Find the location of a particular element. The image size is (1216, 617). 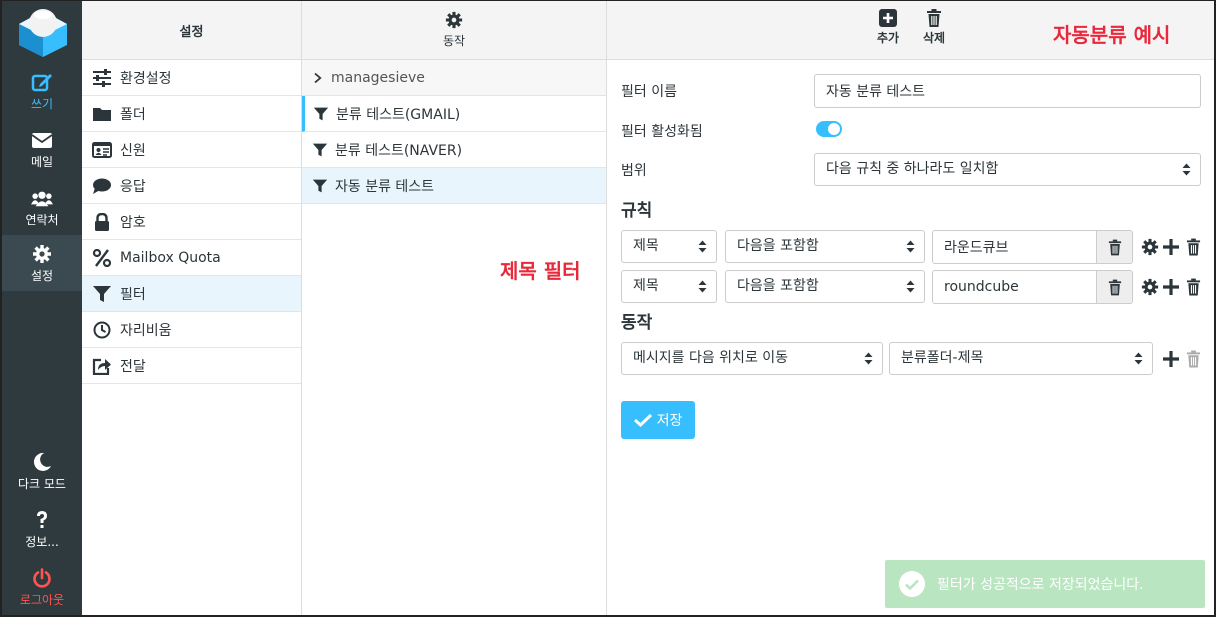

nav-compose-label: 쓰기 is located at coordinates (42, 104).